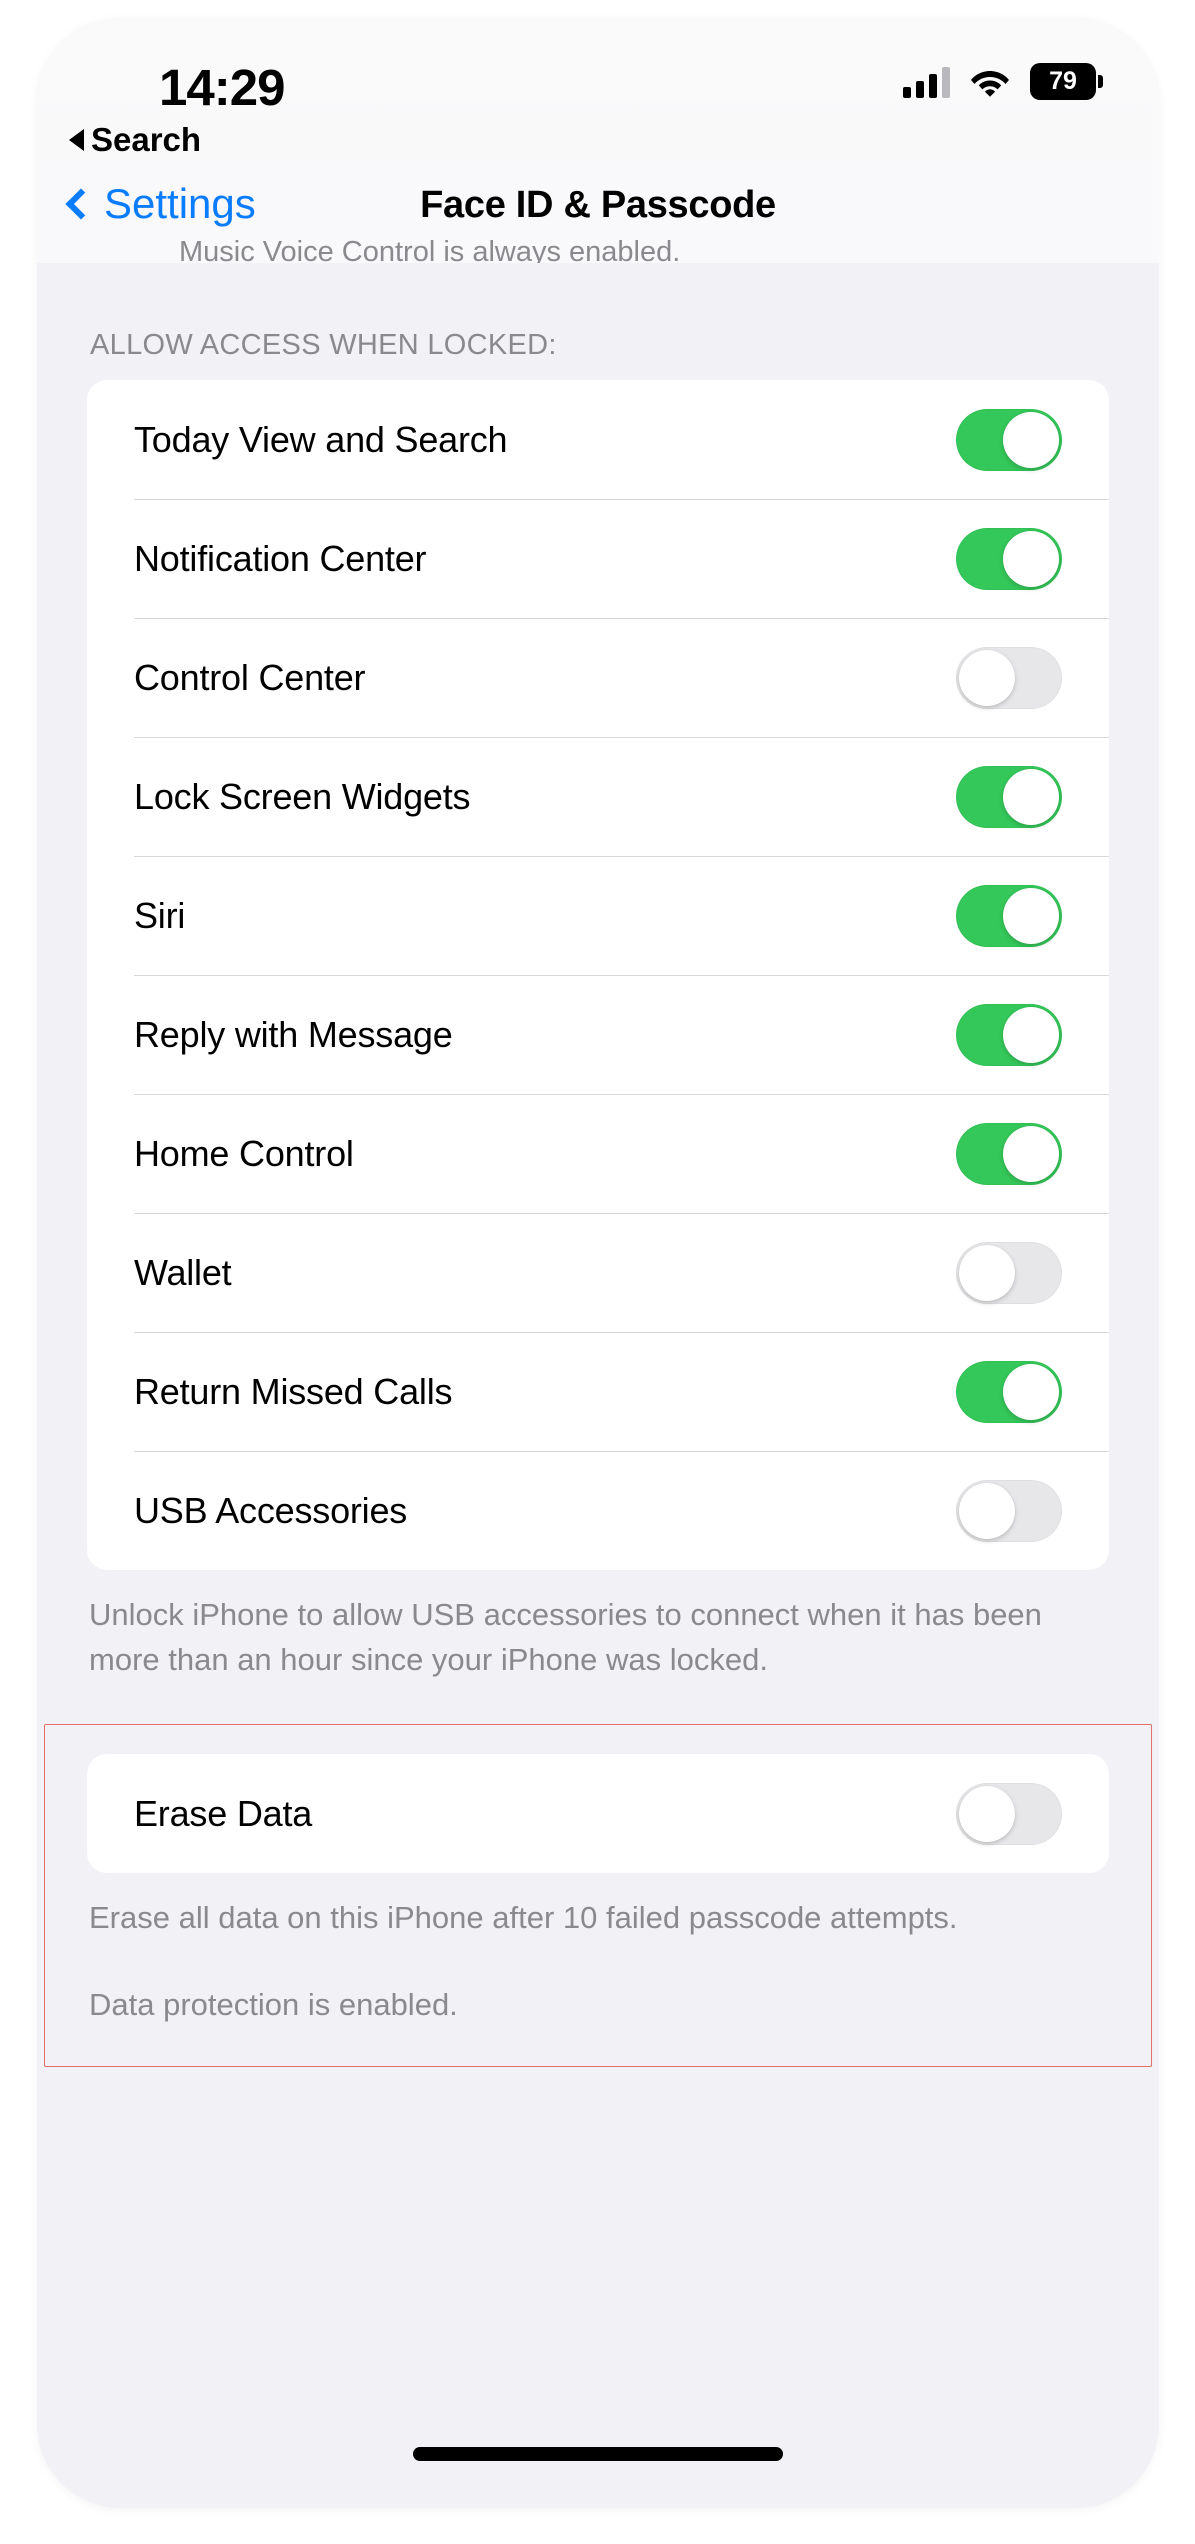 The image size is (1195, 2544). I want to click on row-label: Notification Center, so click(280, 558).